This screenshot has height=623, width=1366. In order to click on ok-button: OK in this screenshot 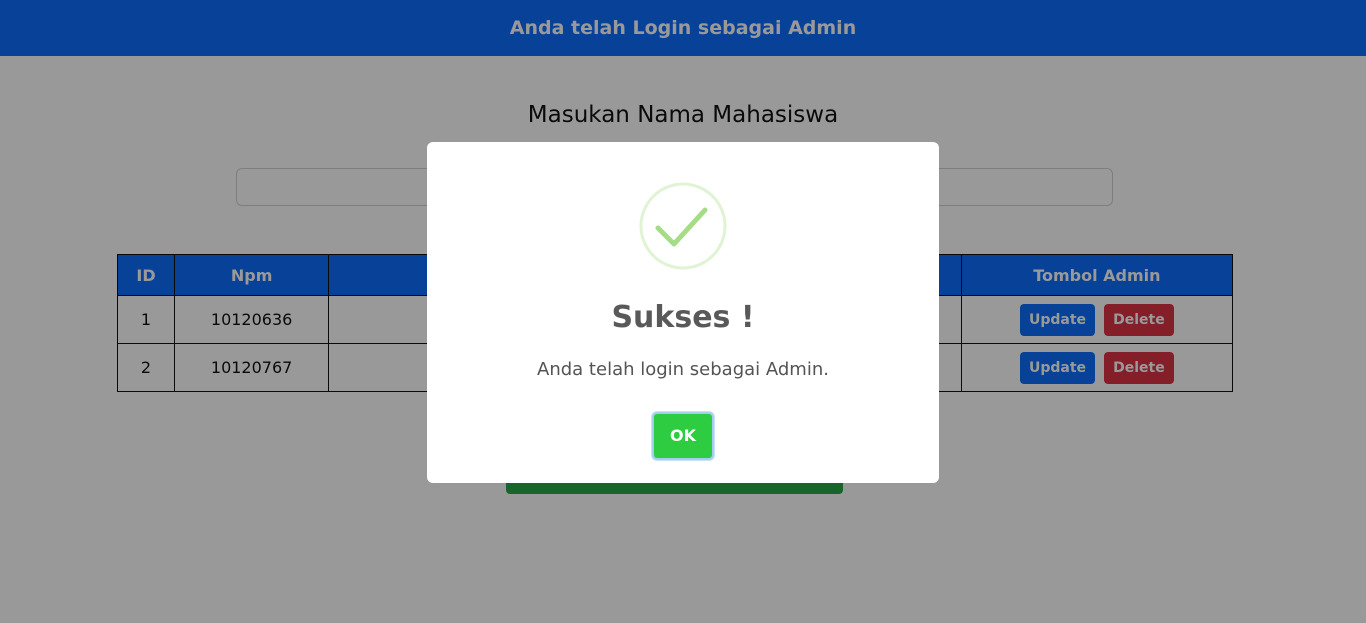, I will do `click(683, 436)`.